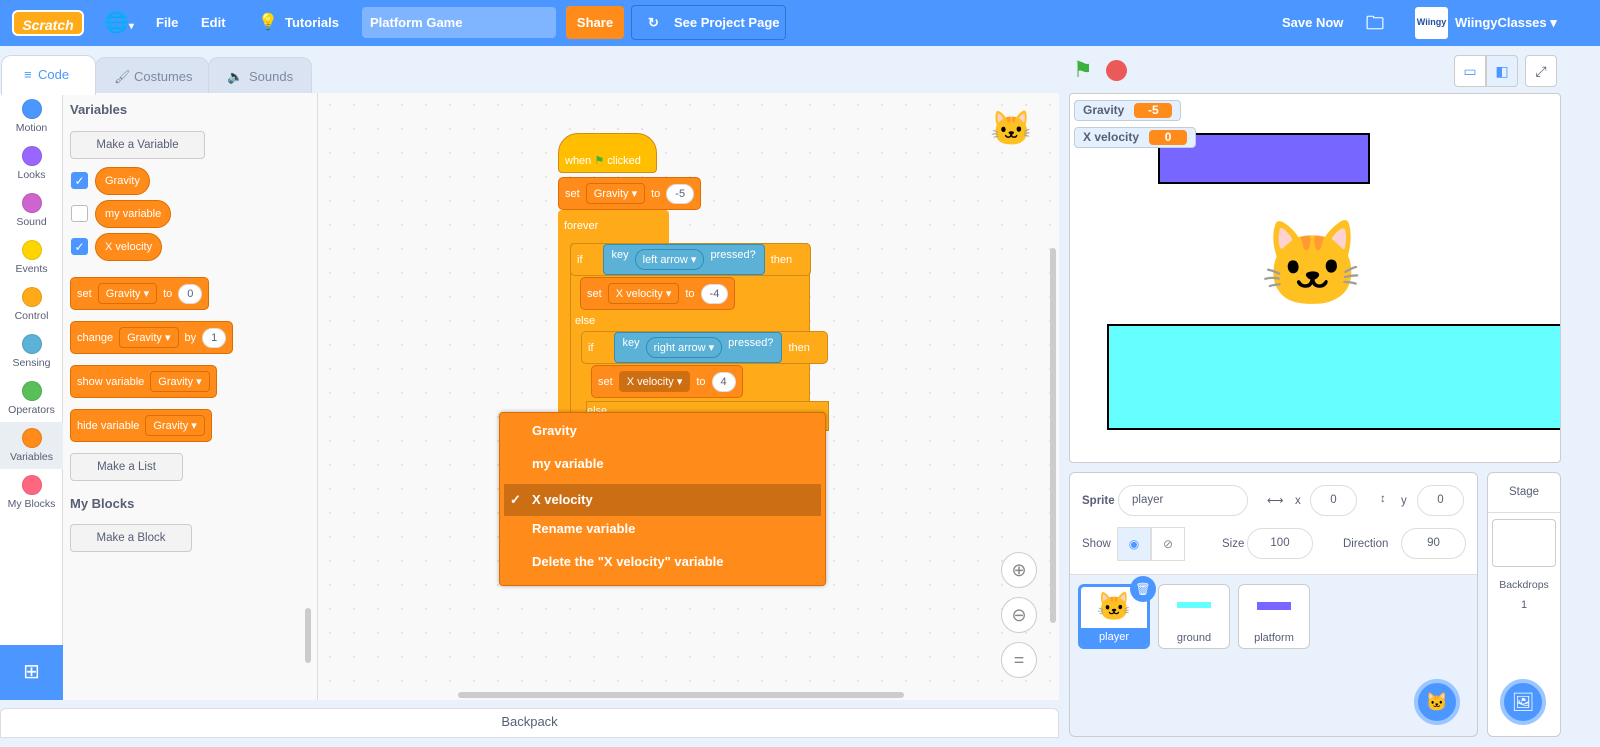 The image size is (1600, 747). What do you see at coordinates (1333, 500) in the screenshot?
I see `x-input: 0` at bounding box center [1333, 500].